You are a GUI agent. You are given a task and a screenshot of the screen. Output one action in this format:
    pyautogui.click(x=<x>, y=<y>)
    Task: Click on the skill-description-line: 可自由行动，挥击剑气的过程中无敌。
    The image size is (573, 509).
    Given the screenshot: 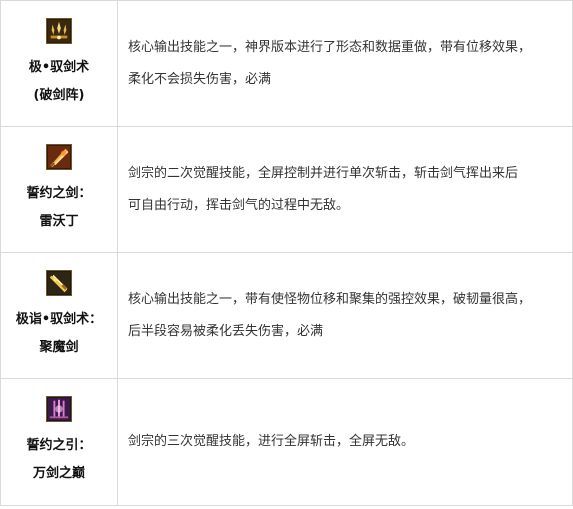 What is the action you would take?
    pyautogui.click(x=239, y=205)
    